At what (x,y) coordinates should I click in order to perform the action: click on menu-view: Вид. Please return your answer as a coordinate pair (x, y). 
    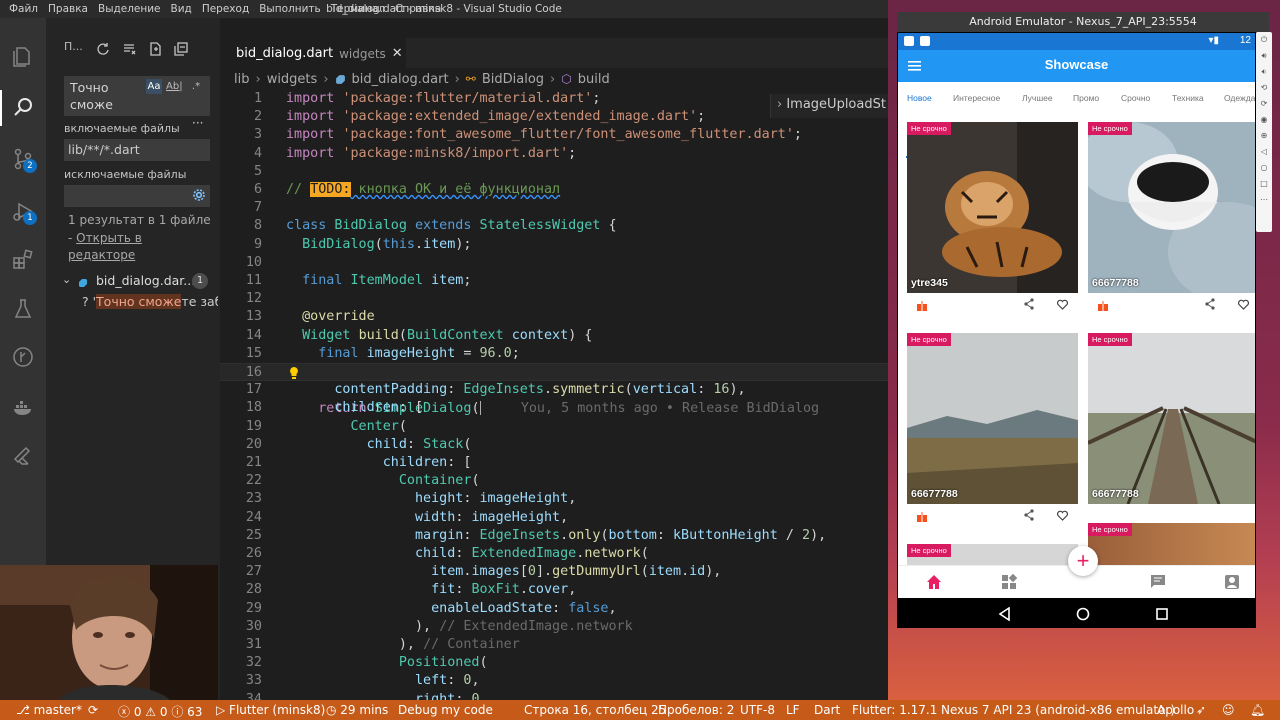
    Looking at the image, I should click on (181, 9).